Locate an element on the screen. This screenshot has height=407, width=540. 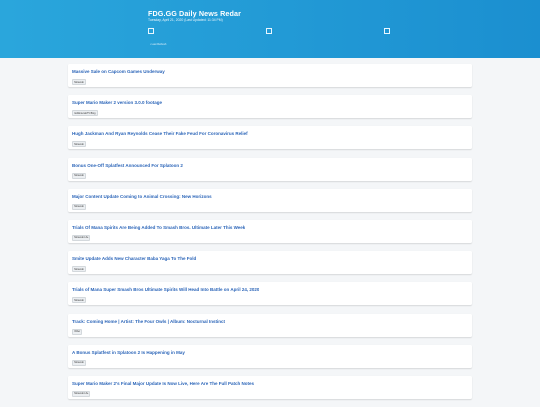
header-note: • Last Refresh is located at coordinates (158, 44).